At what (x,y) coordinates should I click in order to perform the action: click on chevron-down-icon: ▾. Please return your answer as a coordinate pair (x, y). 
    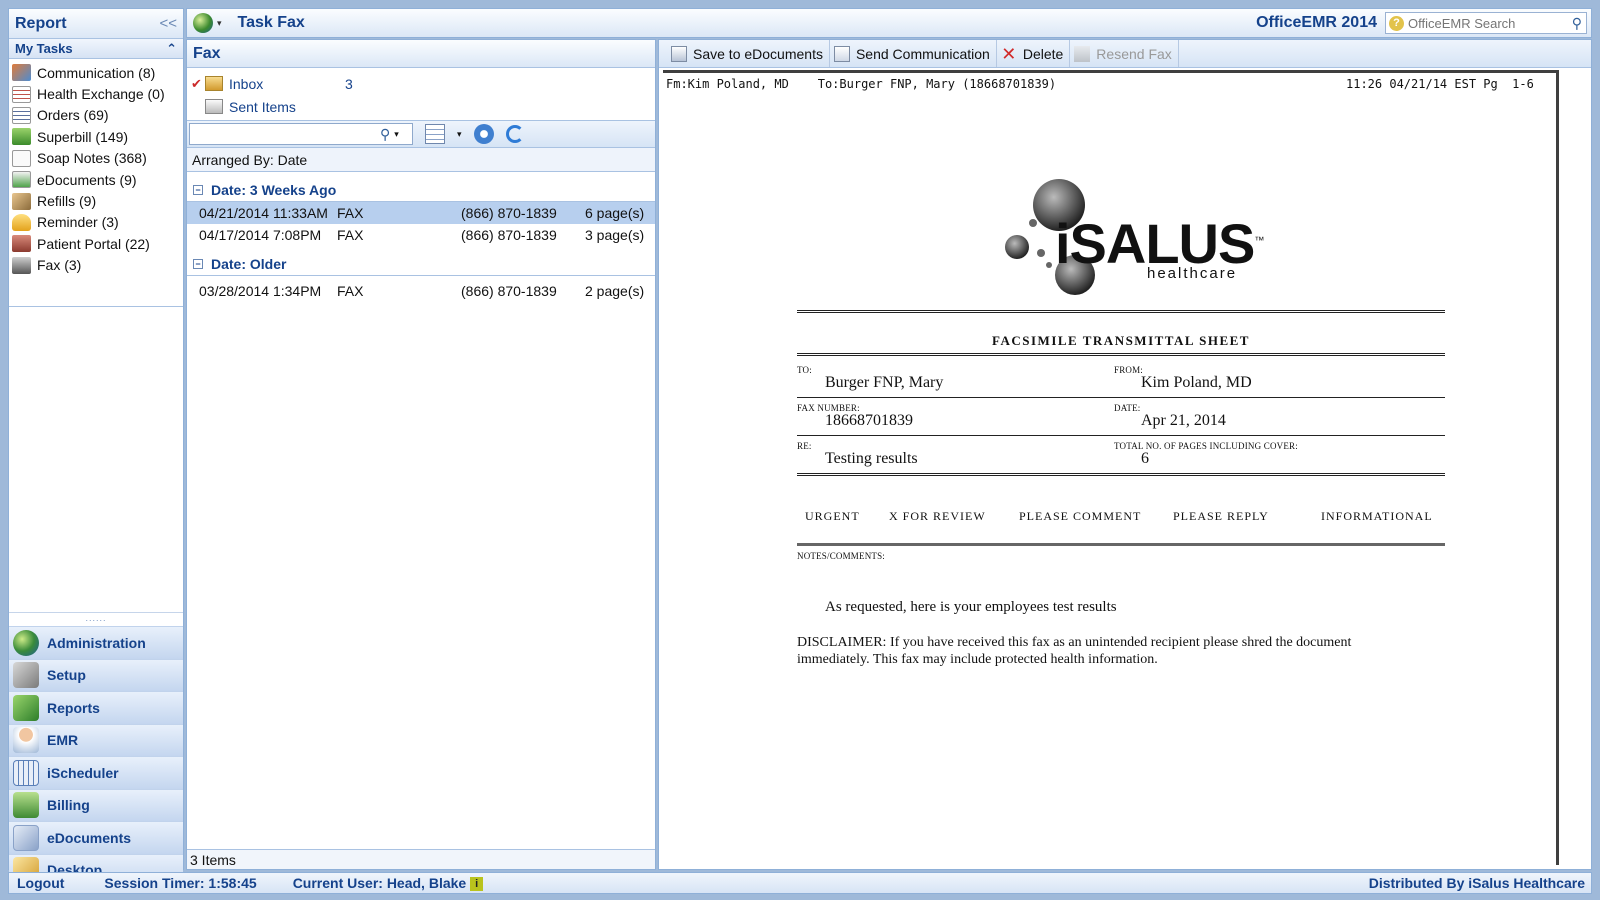
    Looking at the image, I should click on (219, 23).